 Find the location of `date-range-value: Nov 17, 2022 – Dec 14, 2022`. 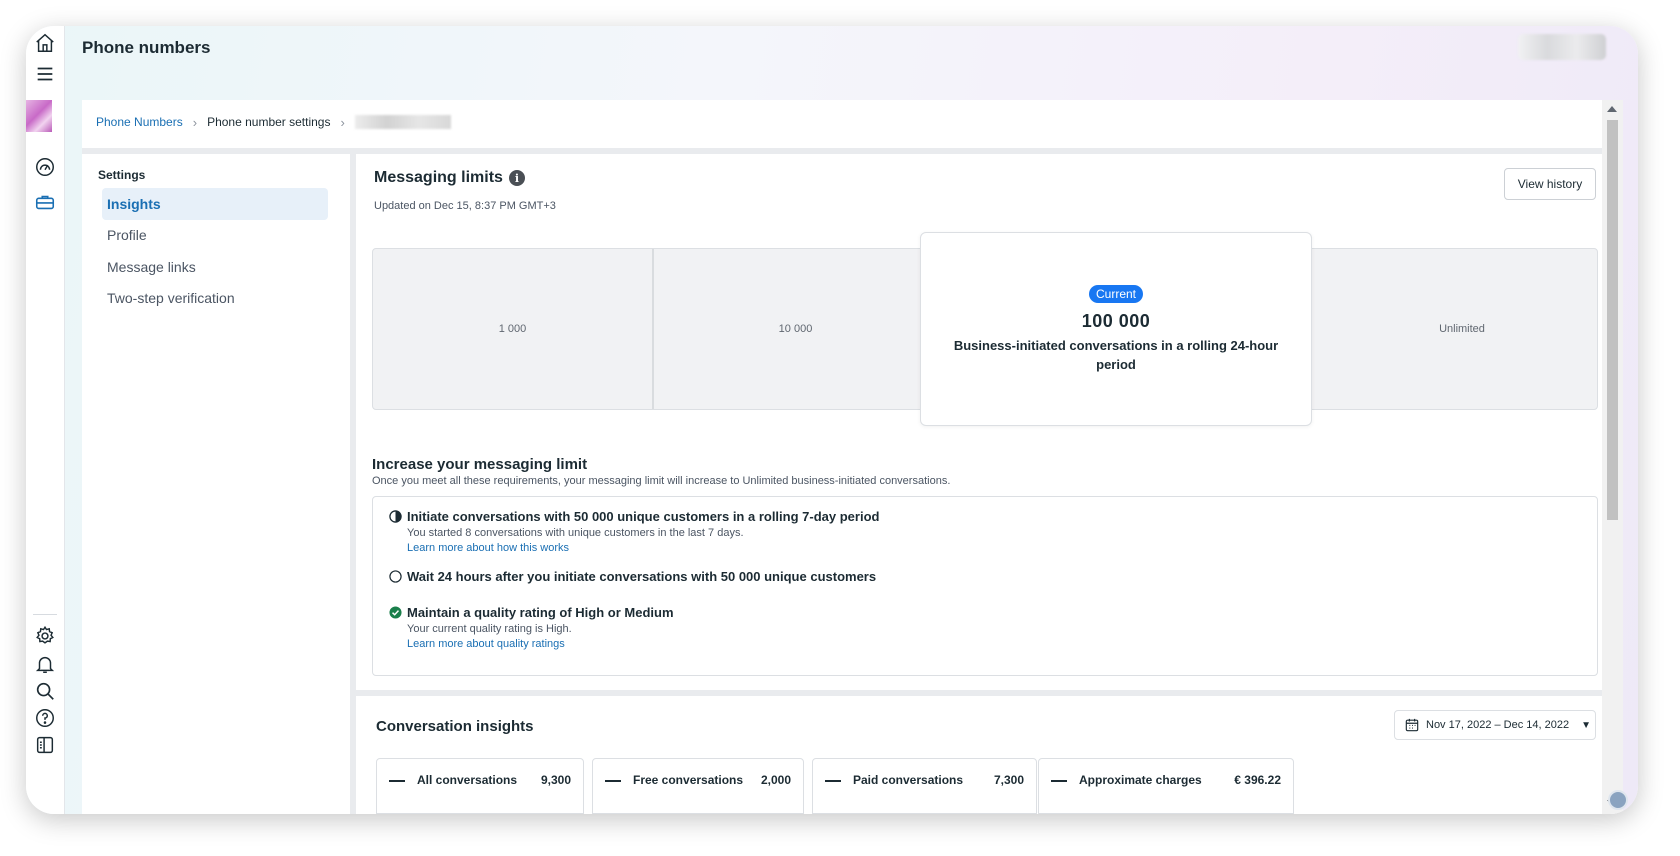

date-range-value: Nov 17, 2022 – Dec 14, 2022 is located at coordinates (1498, 725).